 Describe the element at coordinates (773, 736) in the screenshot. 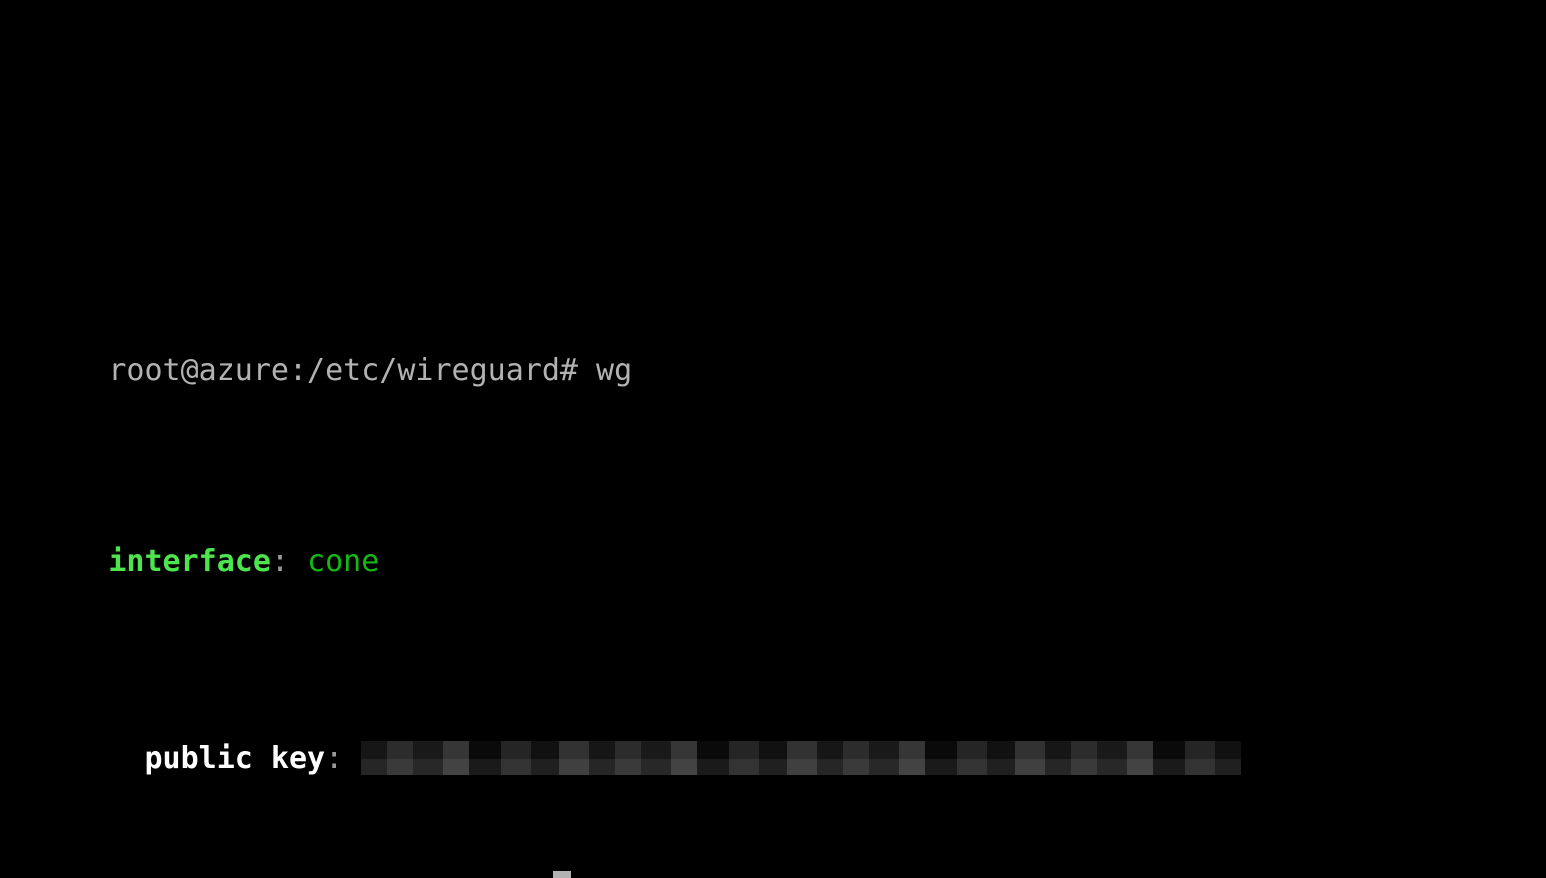

I see `terminal-line-public-key: public key:` at that location.